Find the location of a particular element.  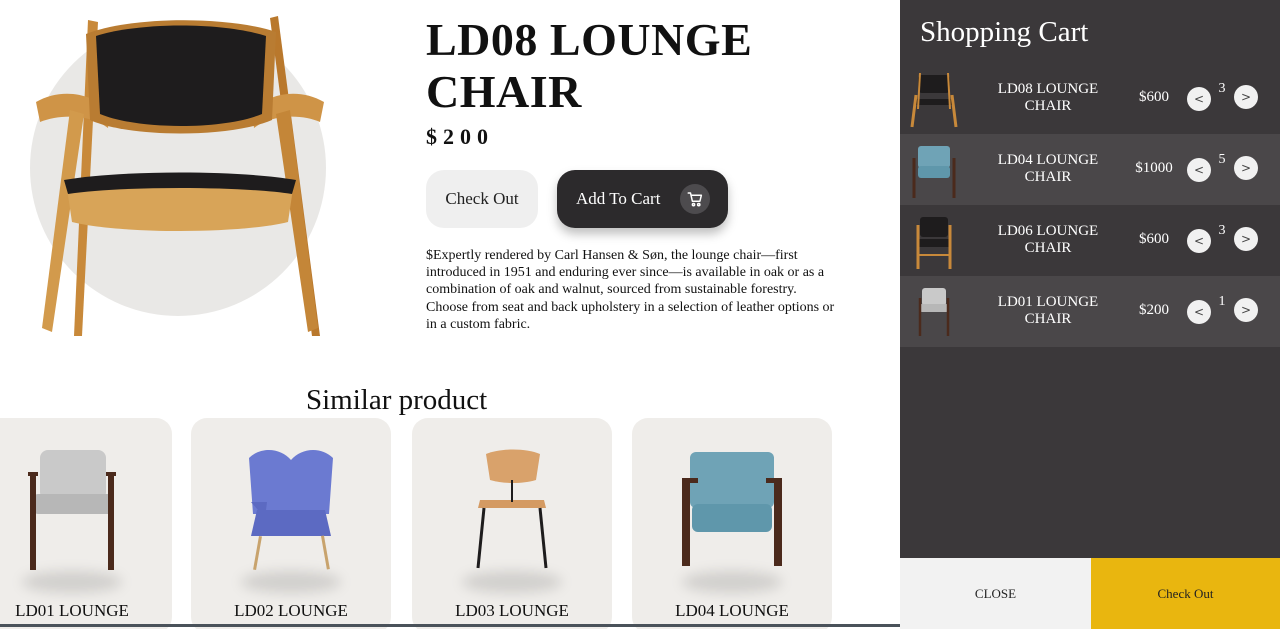

cart-item-quantity: 1 is located at coordinates (1222, 301).